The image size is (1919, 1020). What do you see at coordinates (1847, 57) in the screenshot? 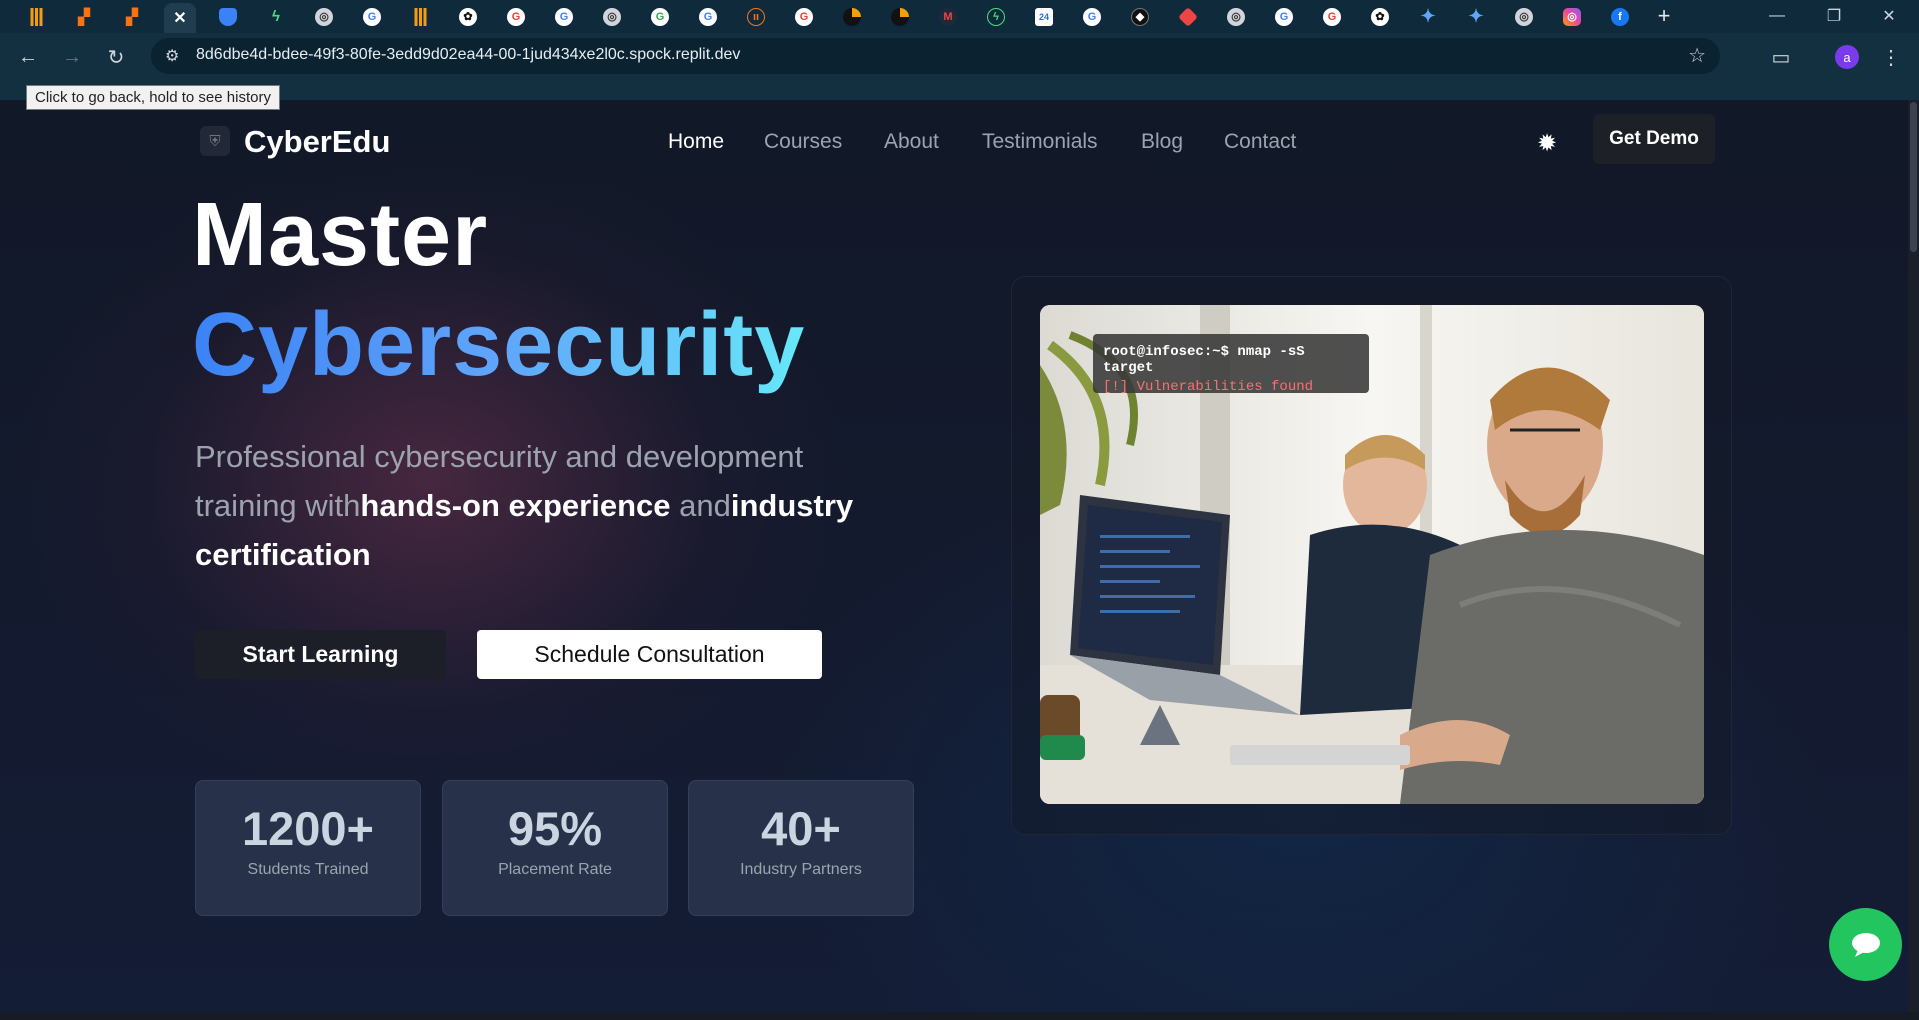
I see `profile-avatar: a` at bounding box center [1847, 57].